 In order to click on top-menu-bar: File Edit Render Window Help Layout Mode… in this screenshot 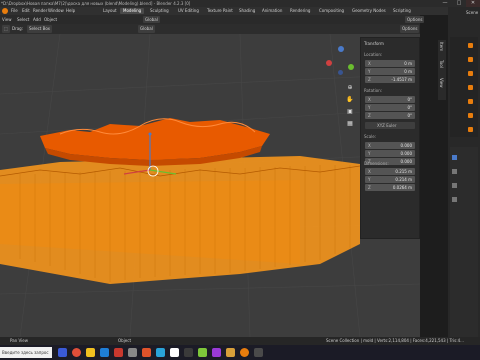, I will do `click(240, 11)`.